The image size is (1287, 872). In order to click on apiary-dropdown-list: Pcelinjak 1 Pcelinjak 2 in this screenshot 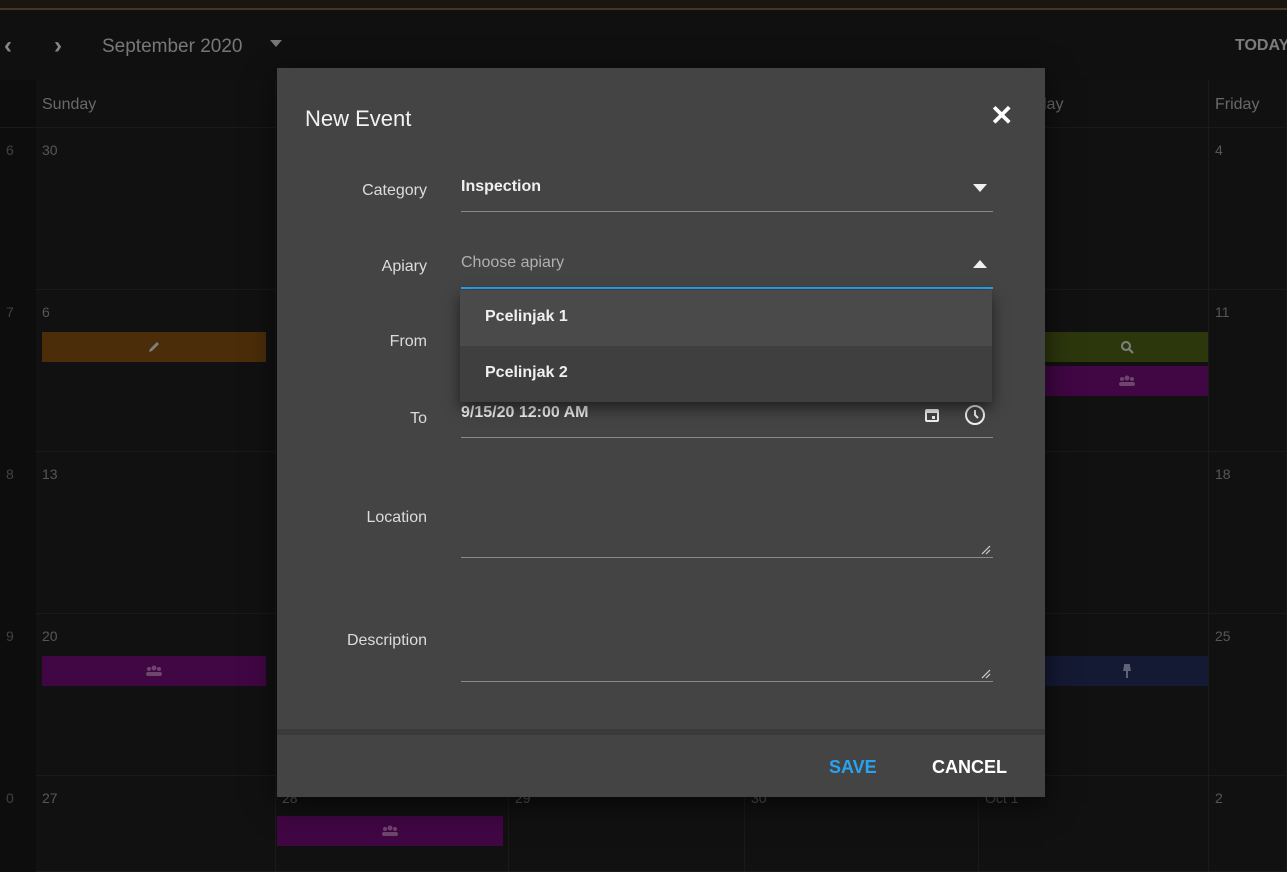, I will do `click(726, 346)`.